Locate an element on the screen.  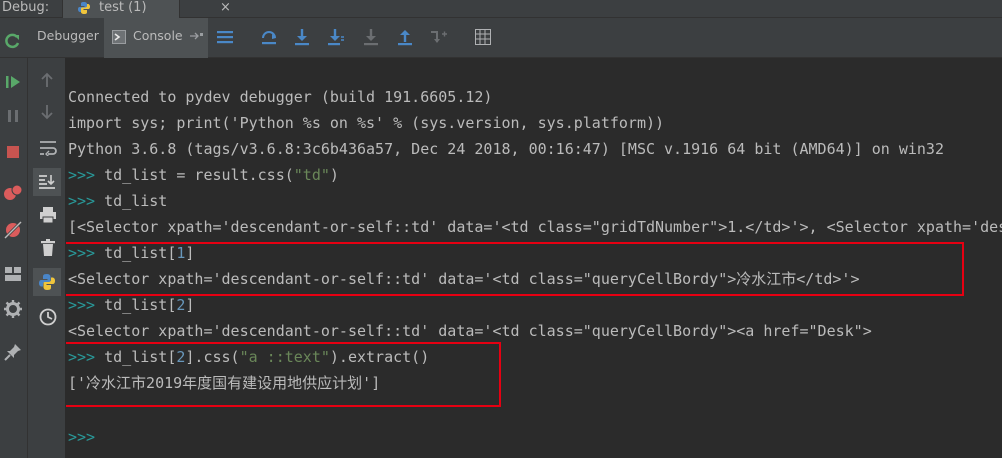
arrow-down-icon is located at coordinates (47, 112).